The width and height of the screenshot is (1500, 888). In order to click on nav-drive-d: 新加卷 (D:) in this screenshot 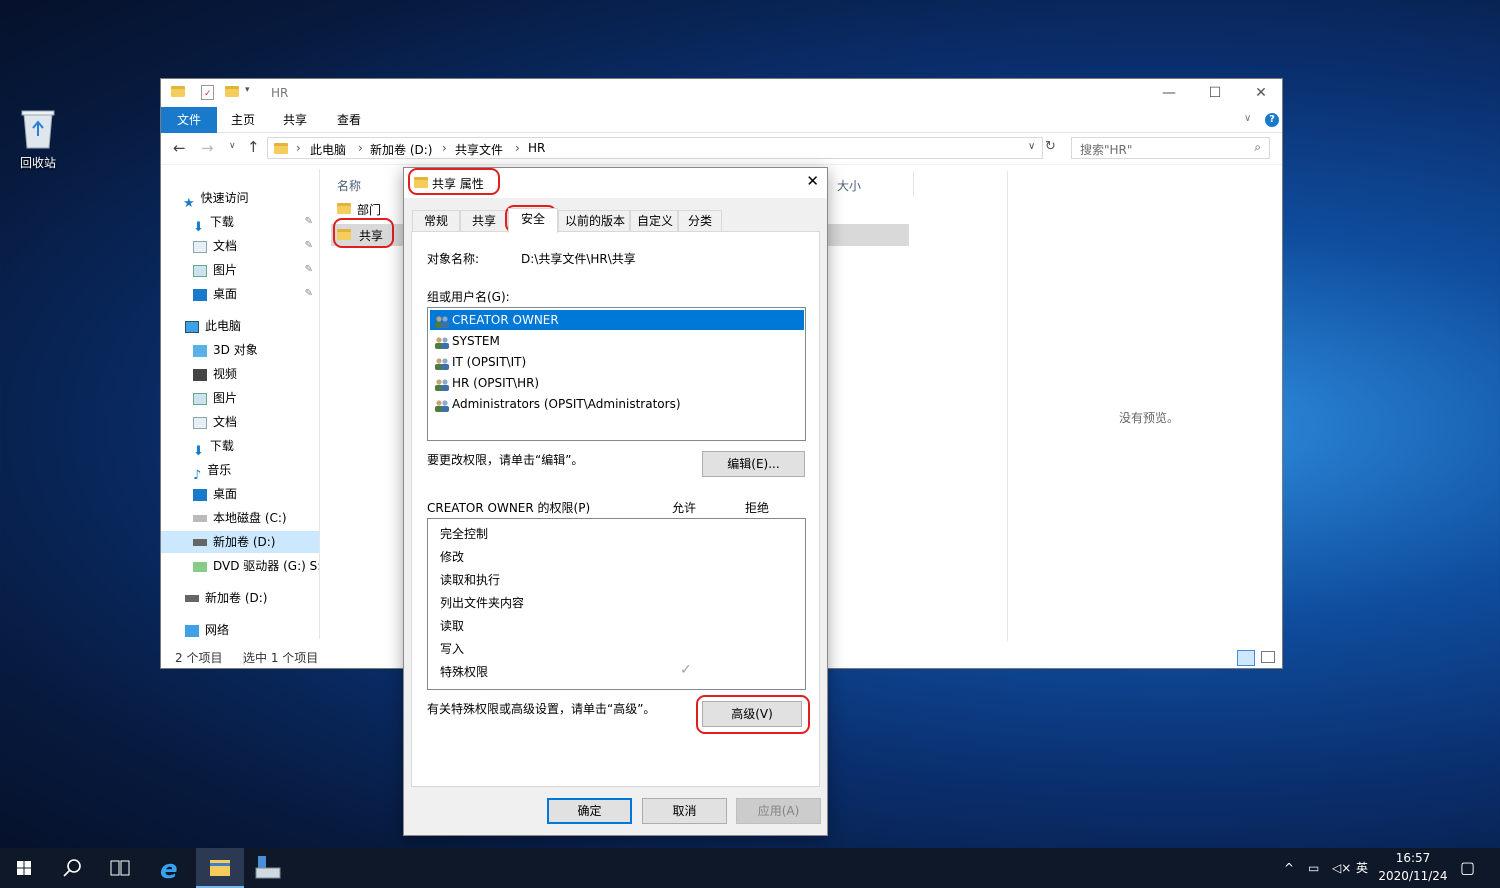, I will do `click(240, 598)`.